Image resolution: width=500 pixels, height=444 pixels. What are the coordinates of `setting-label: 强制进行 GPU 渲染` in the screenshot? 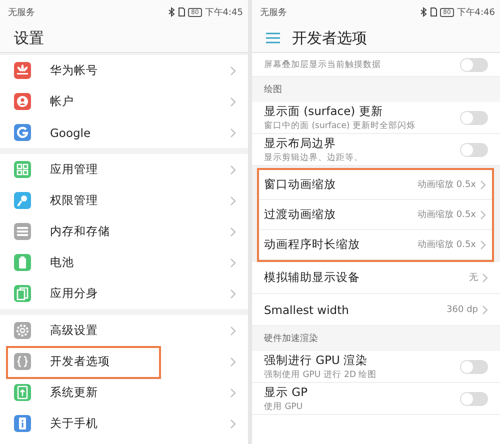 It's located at (316, 360).